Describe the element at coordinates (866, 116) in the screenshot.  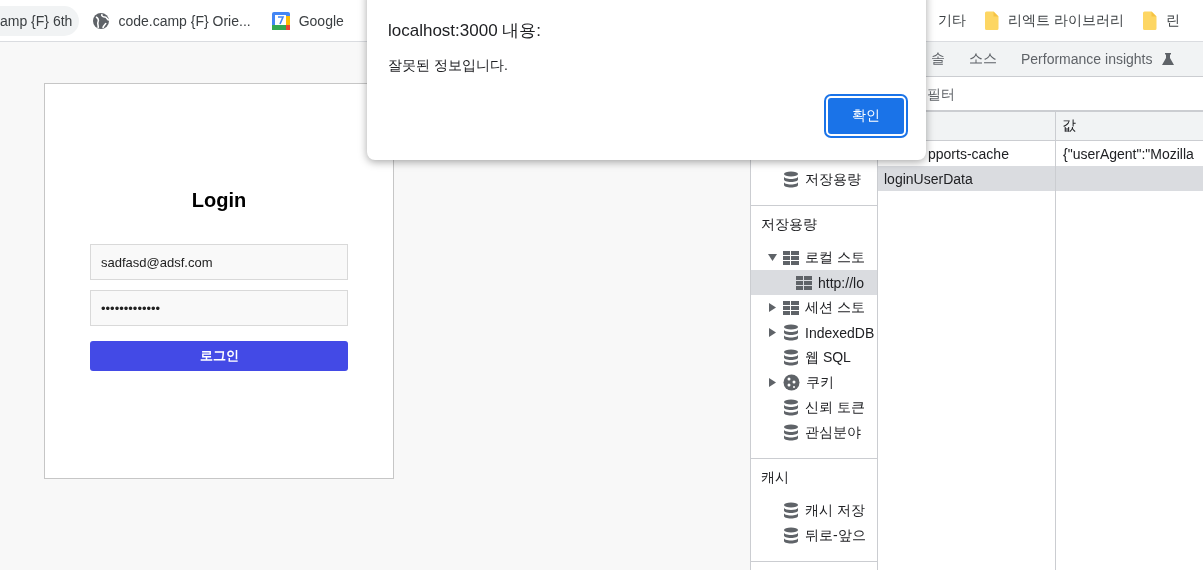
I see `ok-button: 확인` at that location.